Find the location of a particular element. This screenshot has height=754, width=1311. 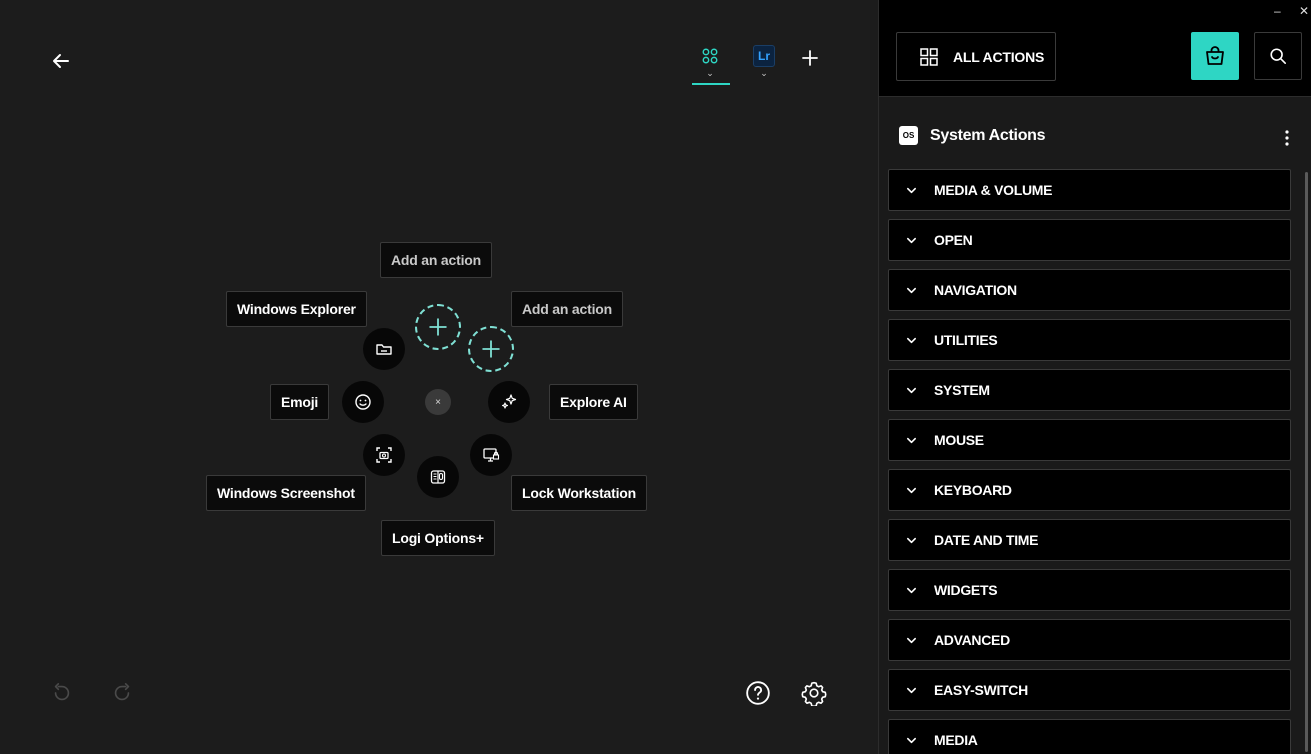

close-window-button: ✕ is located at coordinates (1304, 11).